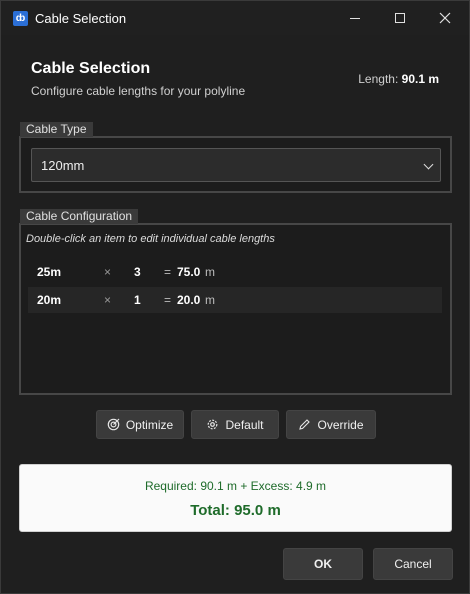  What do you see at coordinates (235, 272) in the screenshot?
I see `cable-list-item: 25m × 3 = 75.0 m` at bounding box center [235, 272].